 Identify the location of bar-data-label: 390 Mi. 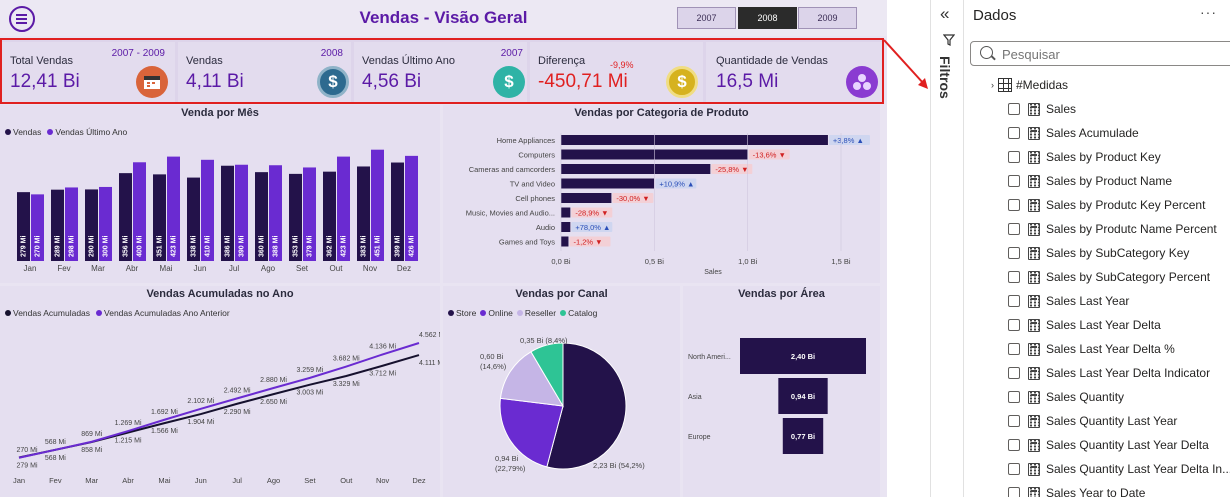
(241, 246).